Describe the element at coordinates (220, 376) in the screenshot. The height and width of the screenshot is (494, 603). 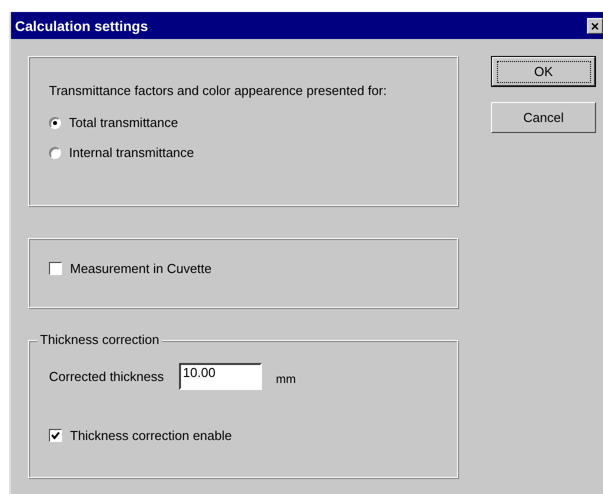
I see `thickness-field: 10.00` at that location.